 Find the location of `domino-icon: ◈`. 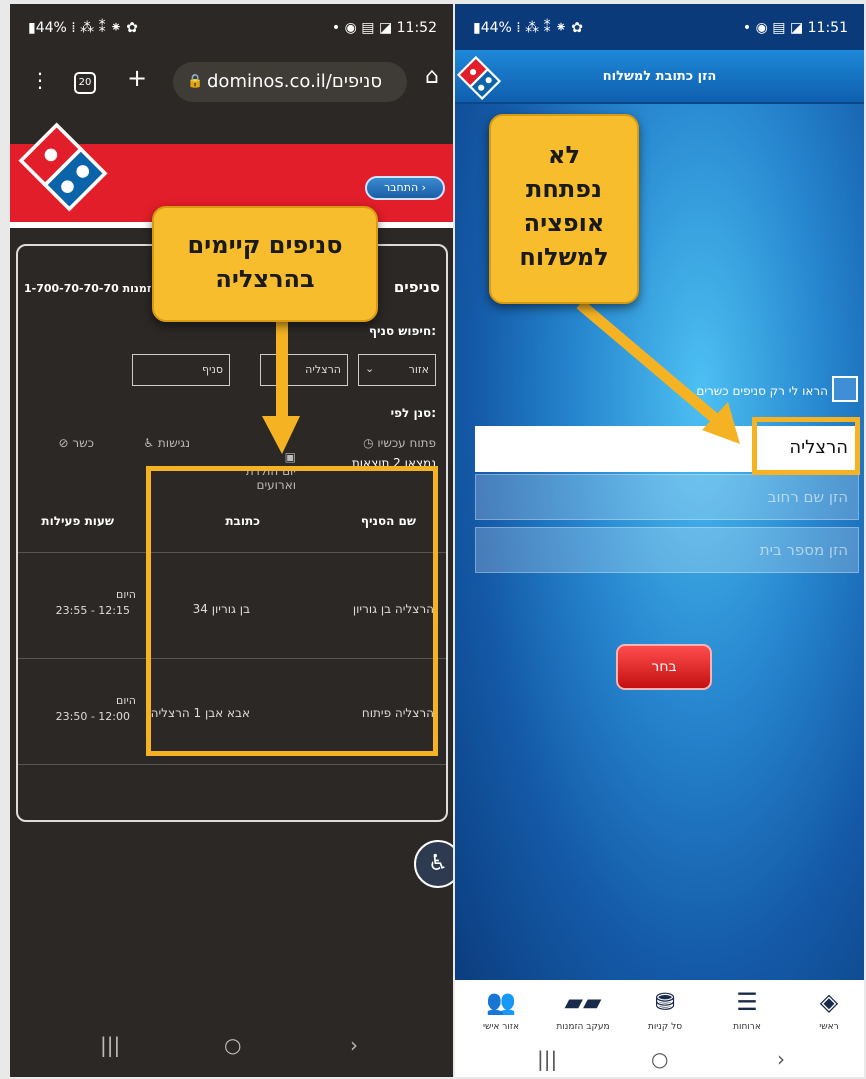

domino-icon: ◈ is located at coordinates (829, 1002).